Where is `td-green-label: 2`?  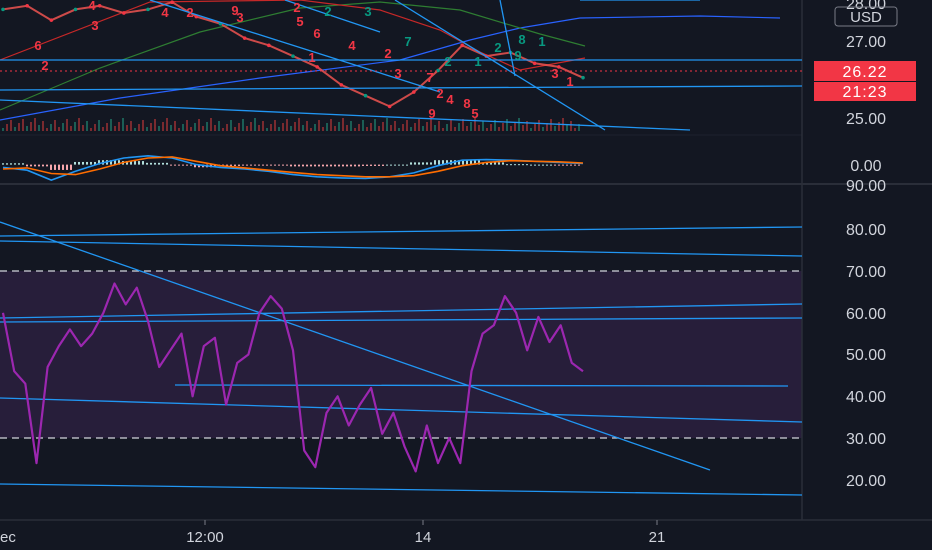 td-green-label: 2 is located at coordinates (327, 11).